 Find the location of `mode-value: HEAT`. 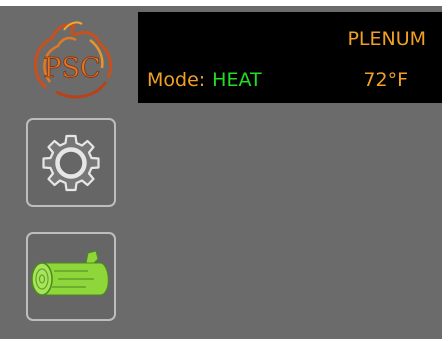

mode-value: HEAT is located at coordinates (237, 80).